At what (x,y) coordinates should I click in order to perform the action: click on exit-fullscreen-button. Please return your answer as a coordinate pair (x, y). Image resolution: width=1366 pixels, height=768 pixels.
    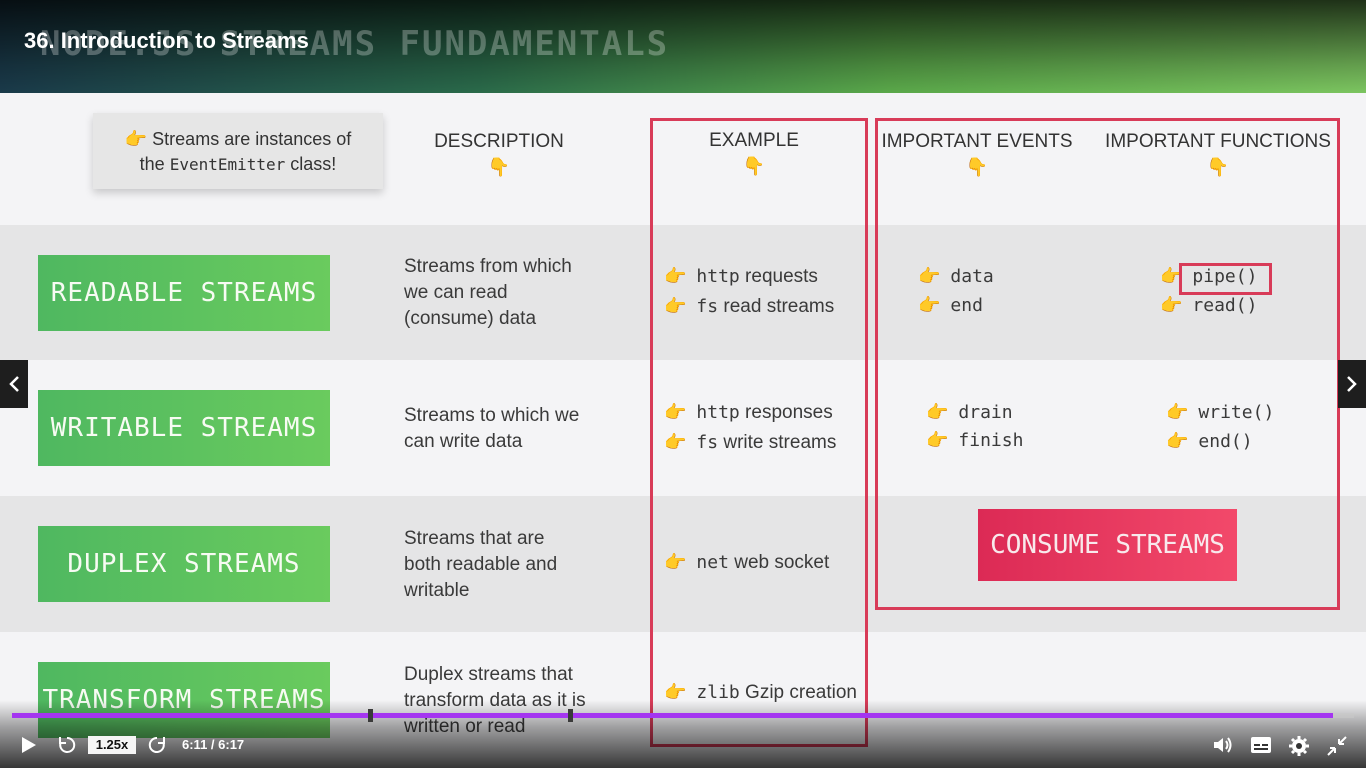
    Looking at the image, I should click on (1337, 748).